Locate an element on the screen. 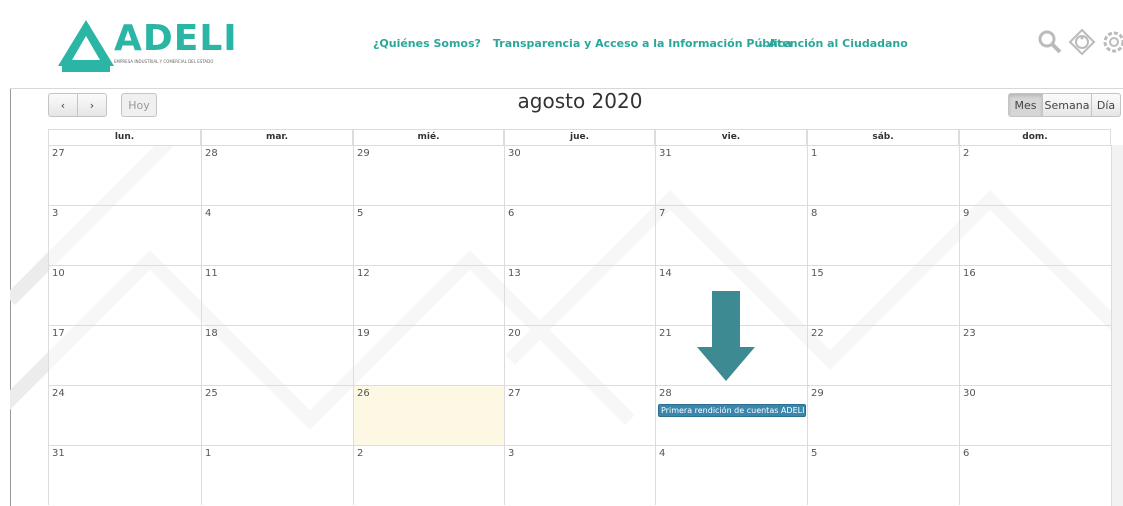  day-cell: 26 is located at coordinates (428, 415).